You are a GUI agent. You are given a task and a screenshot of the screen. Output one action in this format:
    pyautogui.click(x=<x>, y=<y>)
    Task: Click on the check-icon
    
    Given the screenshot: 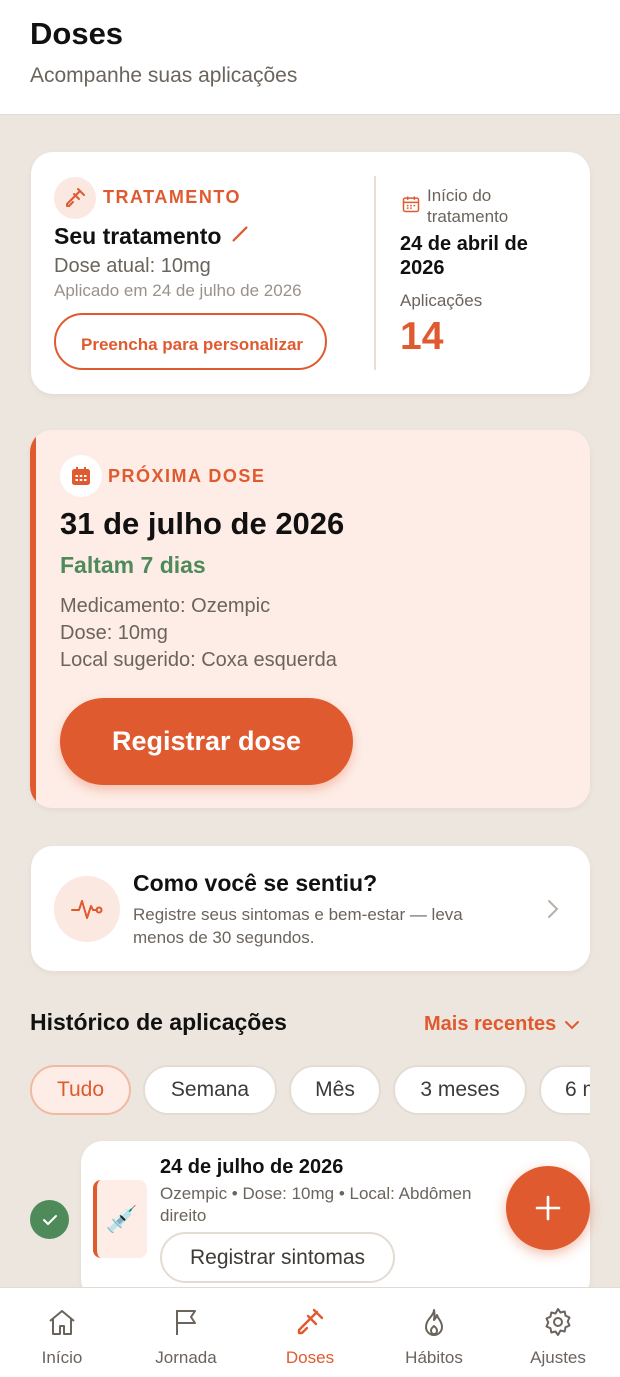 What is the action you would take?
    pyautogui.click(x=49, y=1219)
    